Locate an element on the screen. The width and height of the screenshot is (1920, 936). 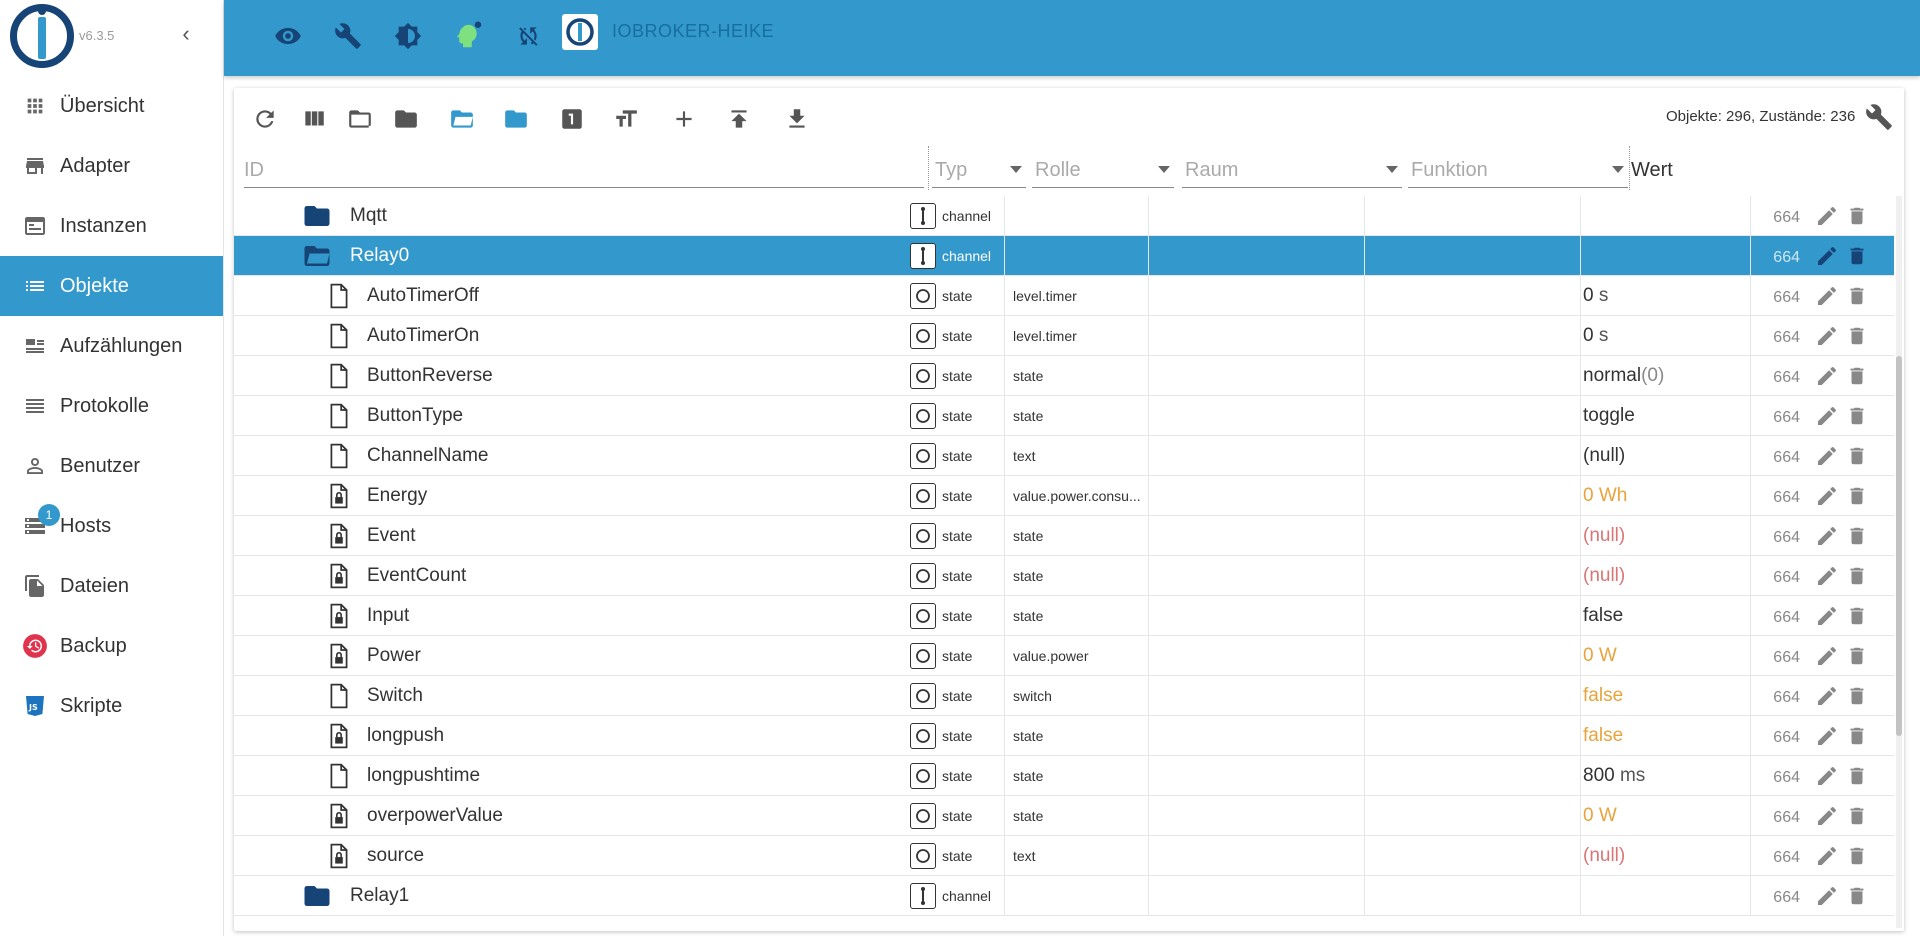
table-row: longpushtime state state 800 ms 664 is located at coordinates (1064, 776).